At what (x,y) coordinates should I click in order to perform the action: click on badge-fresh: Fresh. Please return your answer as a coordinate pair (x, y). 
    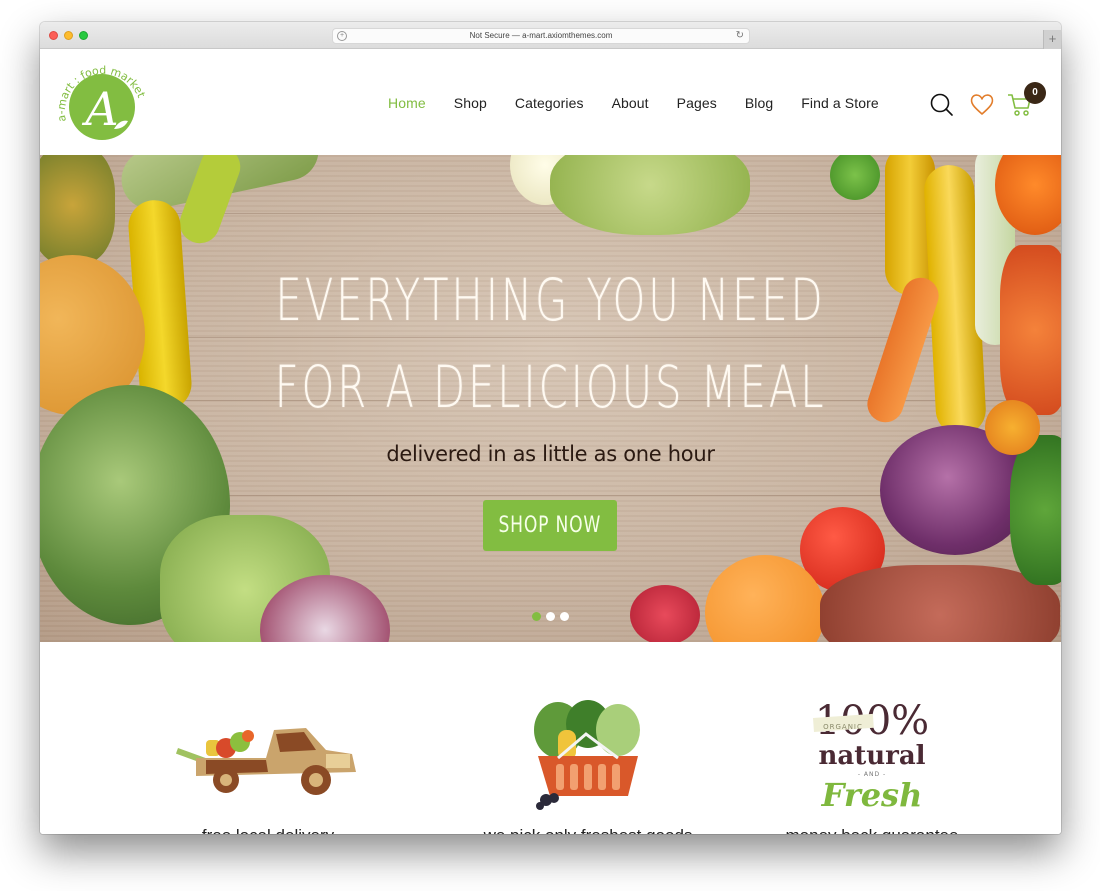
    Looking at the image, I should click on (872, 795).